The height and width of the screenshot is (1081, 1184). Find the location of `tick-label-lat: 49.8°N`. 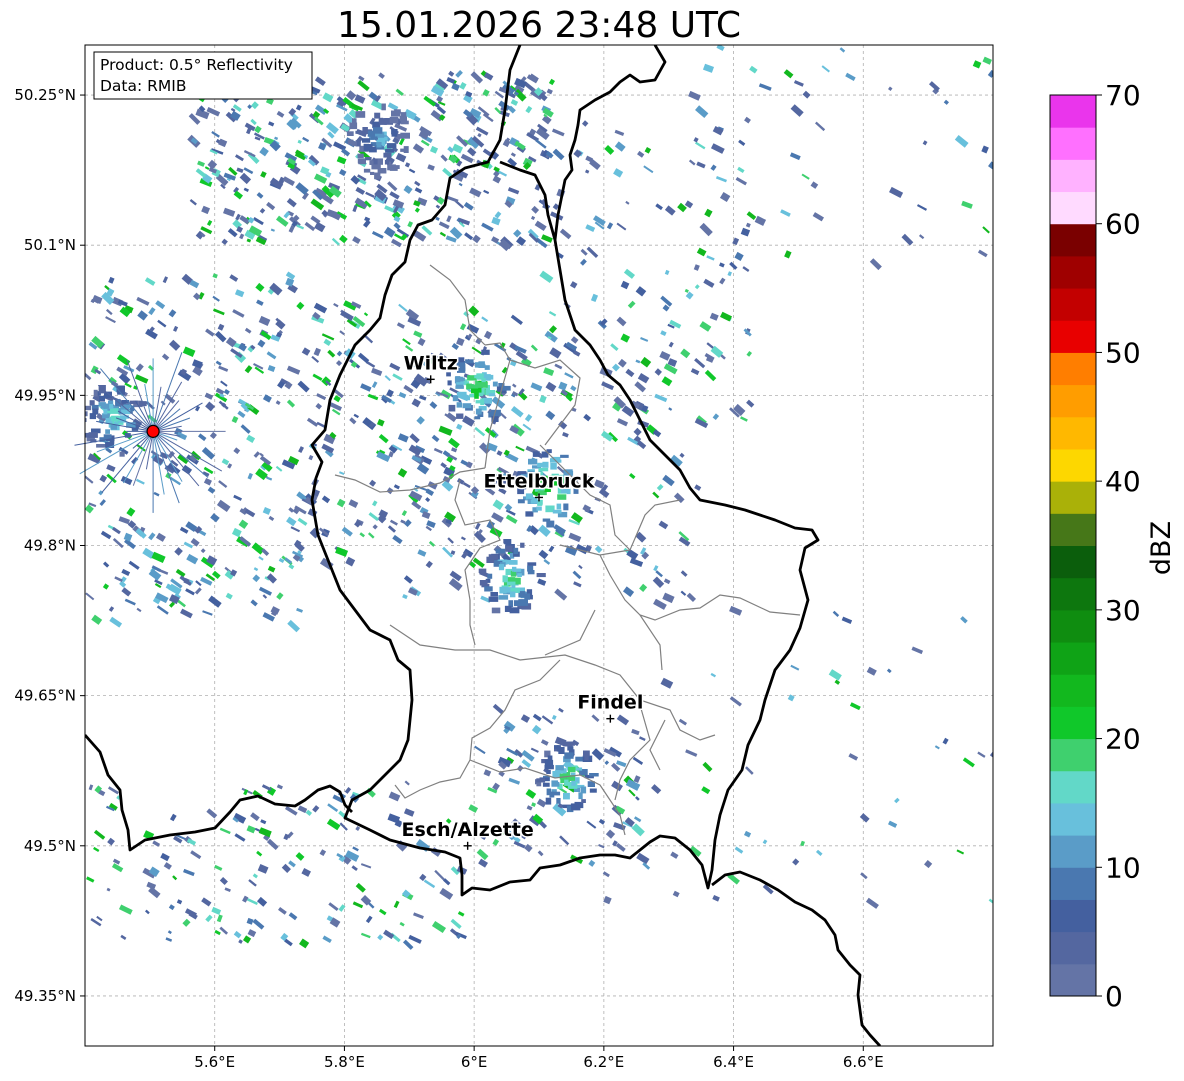

tick-label-lat: 49.8°N is located at coordinates (50, 546).